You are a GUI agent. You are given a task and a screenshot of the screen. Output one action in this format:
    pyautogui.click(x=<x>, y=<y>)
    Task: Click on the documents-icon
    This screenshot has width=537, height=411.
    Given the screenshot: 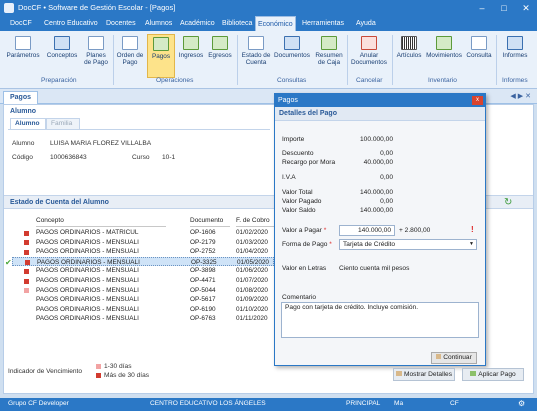 What is the action you would take?
    pyautogui.click(x=292, y=43)
    